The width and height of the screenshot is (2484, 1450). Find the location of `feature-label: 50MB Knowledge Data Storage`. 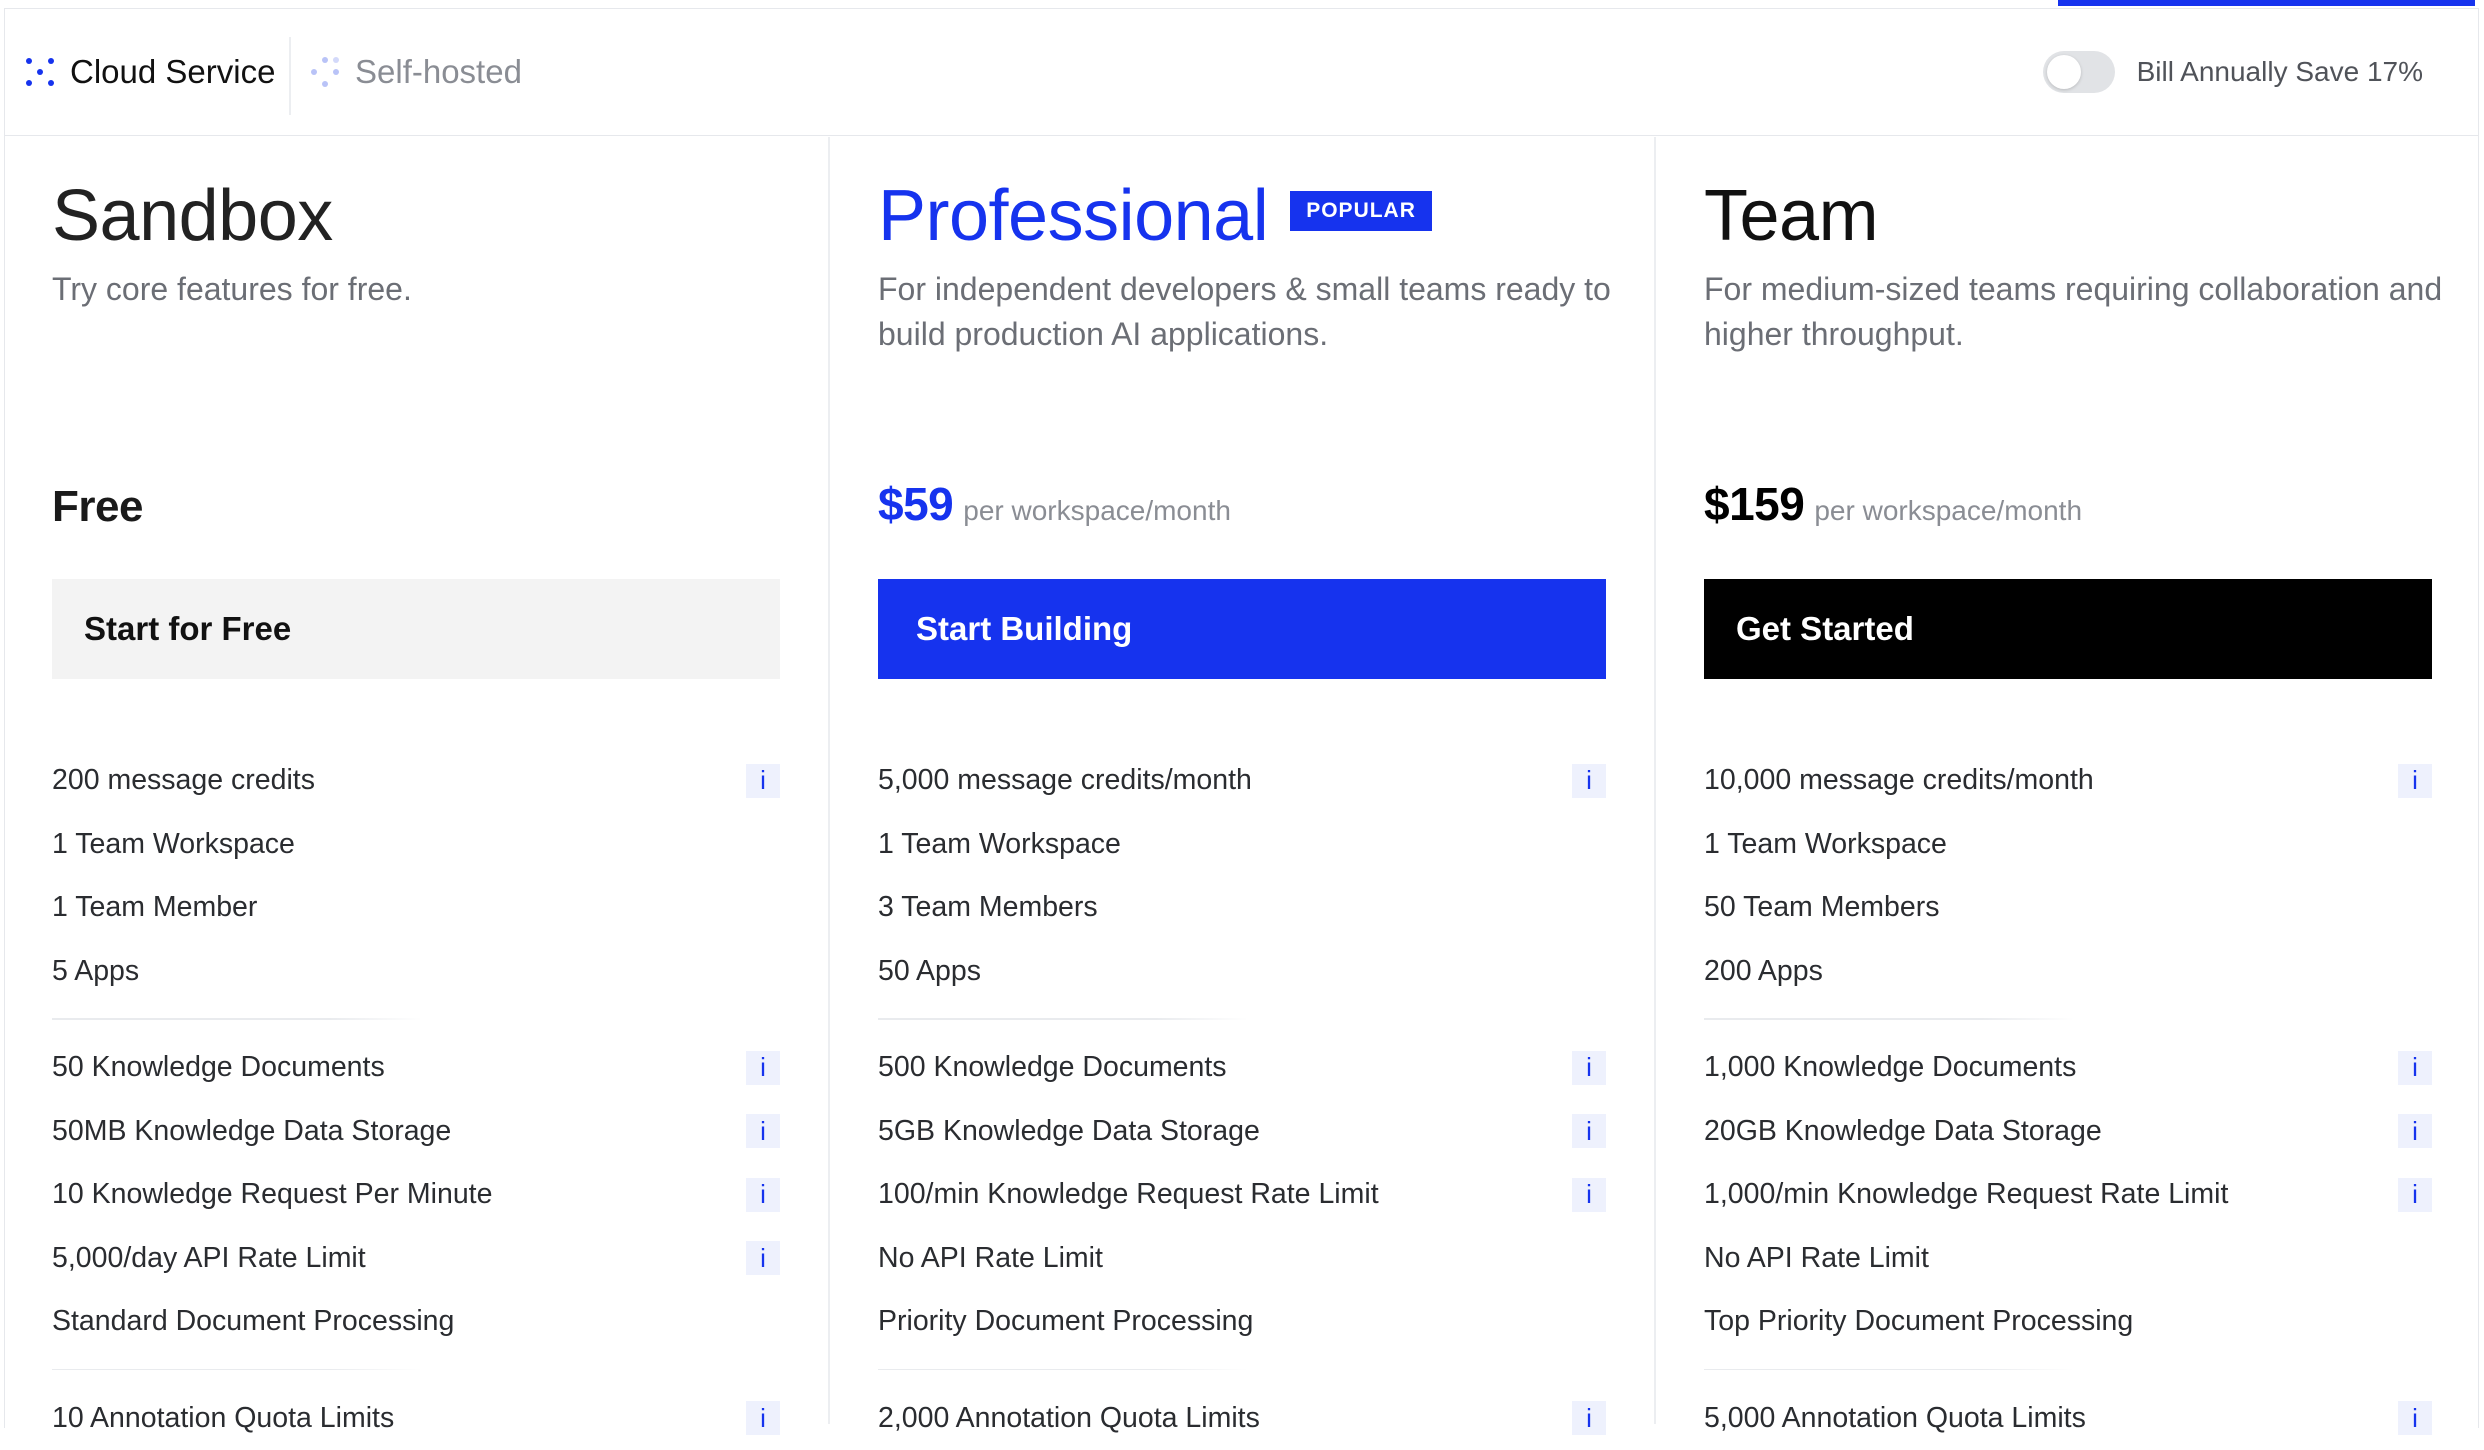

feature-label: 50MB Knowledge Data Storage is located at coordinates (251, 1131).